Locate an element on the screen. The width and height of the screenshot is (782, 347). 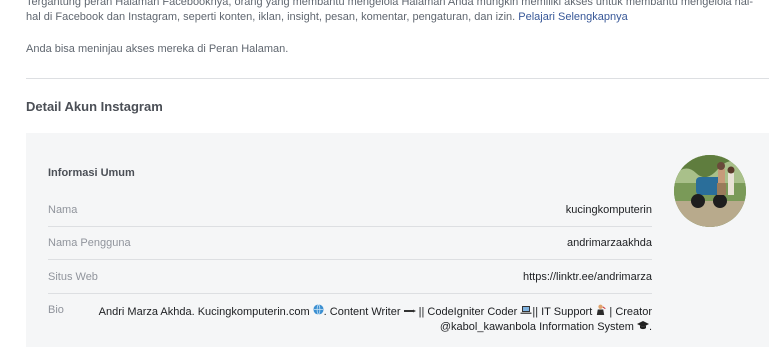
divider is located at coordinates (397, 78).